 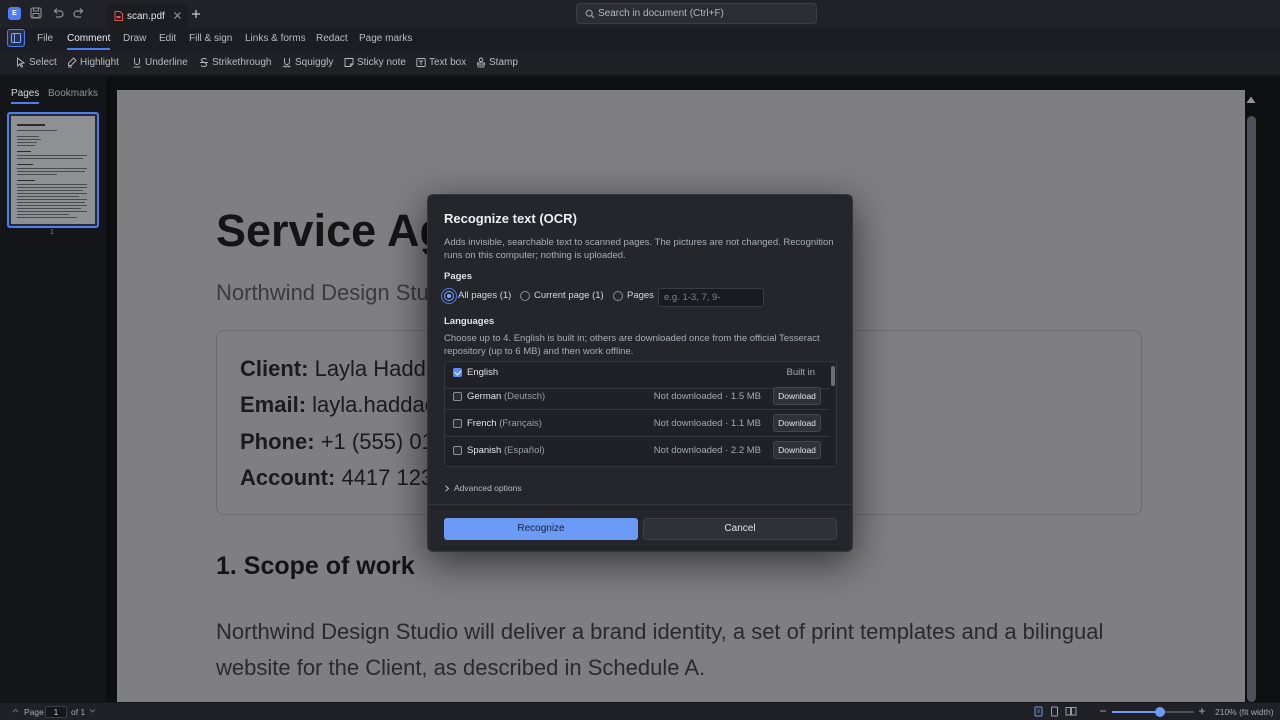 I want to click on scrollbar-thumb, so click(x=1251, y=409).